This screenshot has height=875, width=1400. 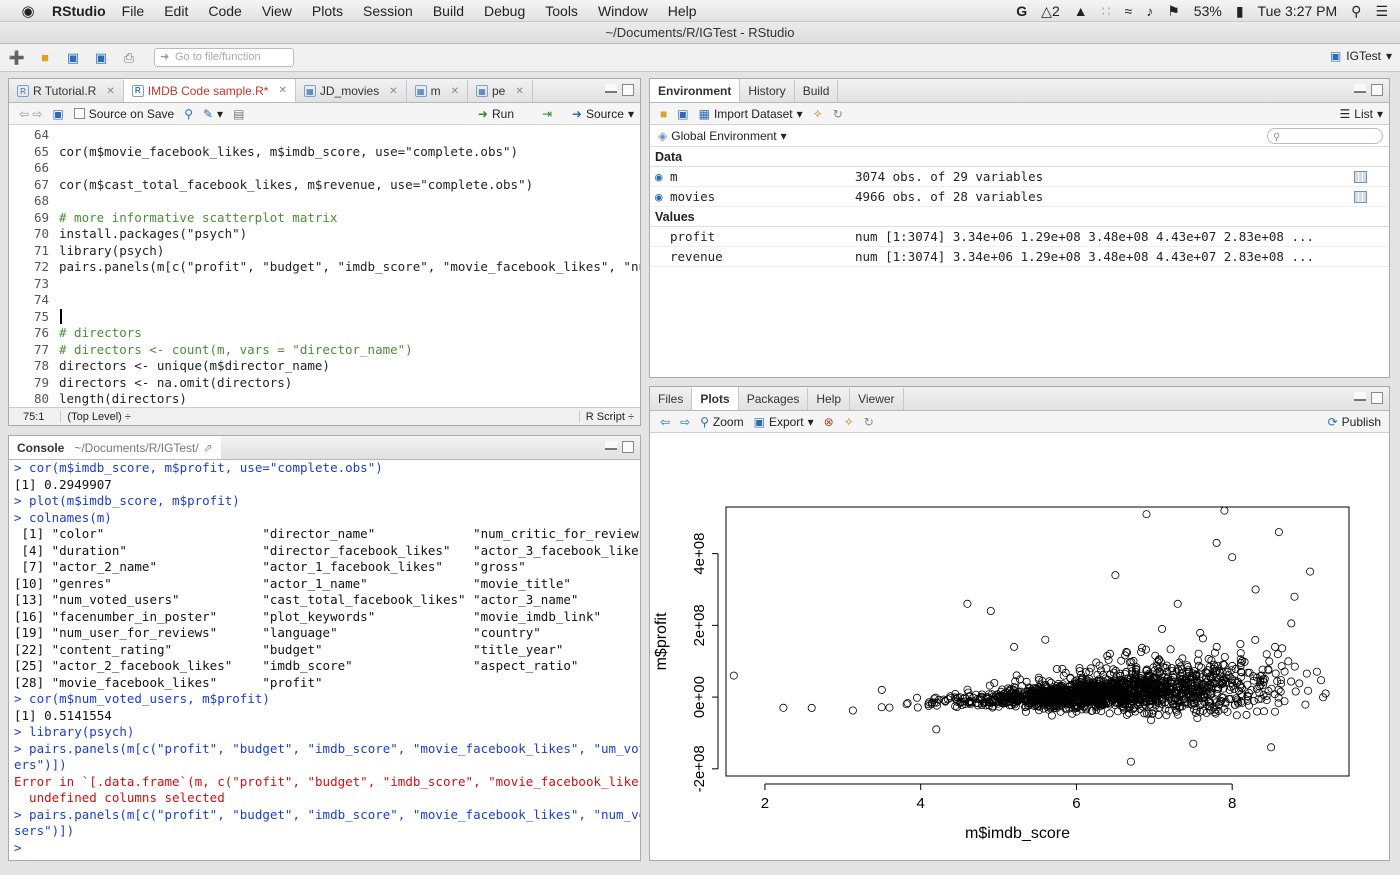 I want to click on adobe-icon: △2, so click(x=1050, y=11).